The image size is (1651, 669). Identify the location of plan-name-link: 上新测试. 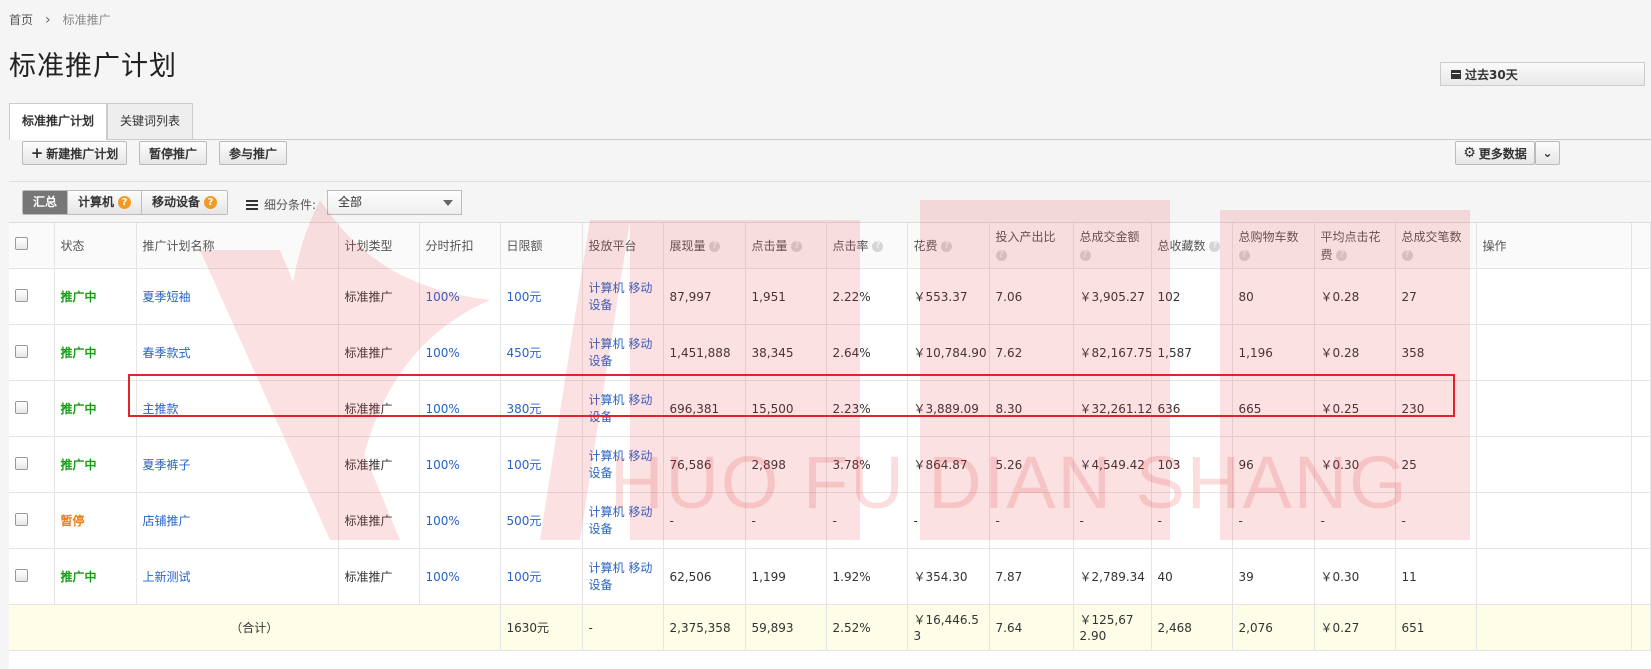
(167, 577).